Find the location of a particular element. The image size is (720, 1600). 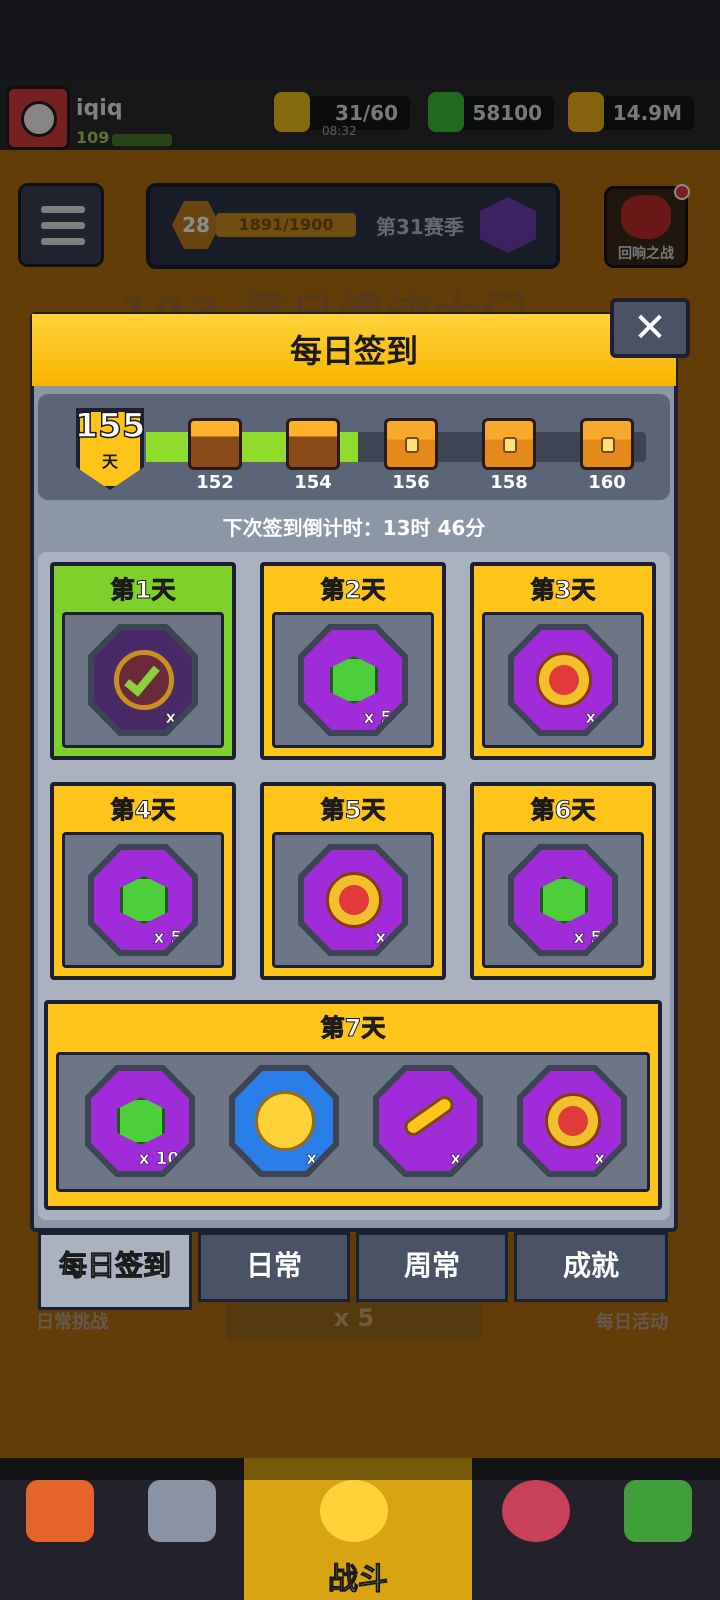

day-card-1: 第1天 x 1 is located at coordinates (143, 661).